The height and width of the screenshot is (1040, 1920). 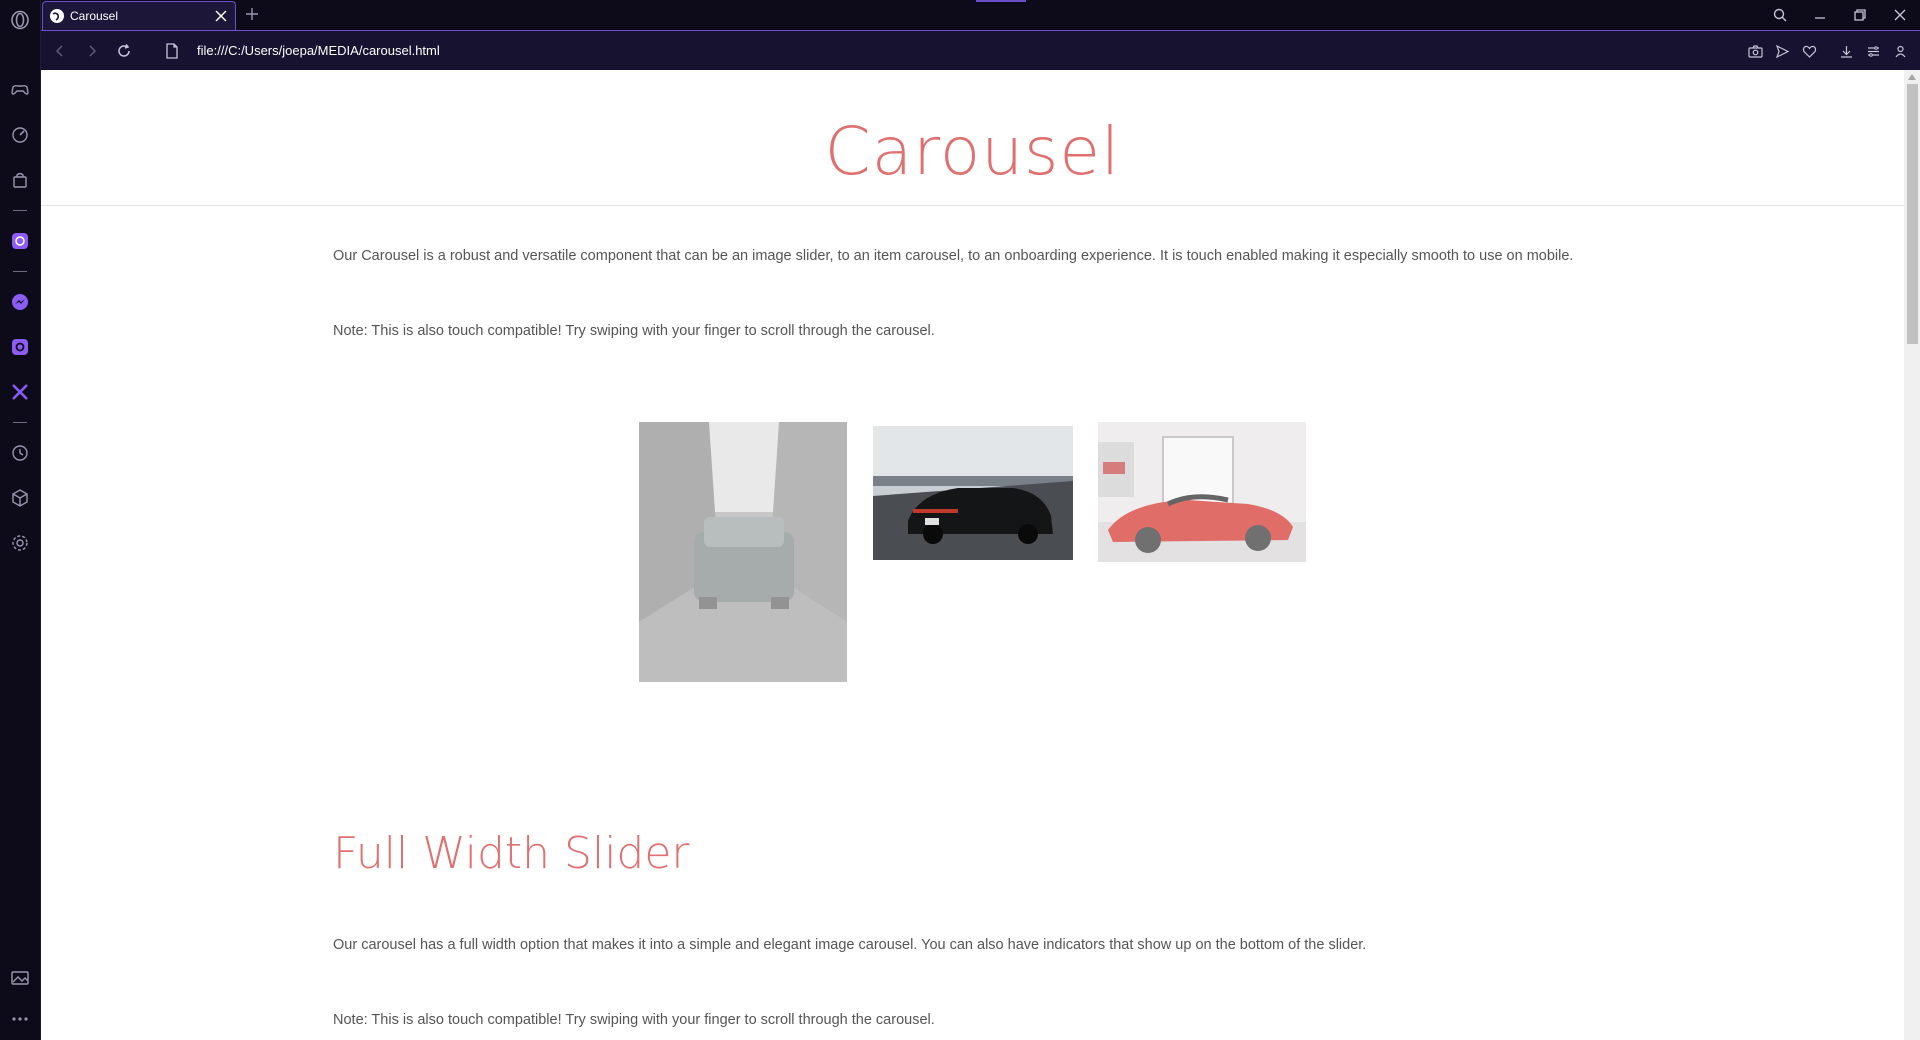 What do you see at coordinates (1900, 15) in the screenshot?
I see `close-window-icon` at bounding box center [1900, 15].